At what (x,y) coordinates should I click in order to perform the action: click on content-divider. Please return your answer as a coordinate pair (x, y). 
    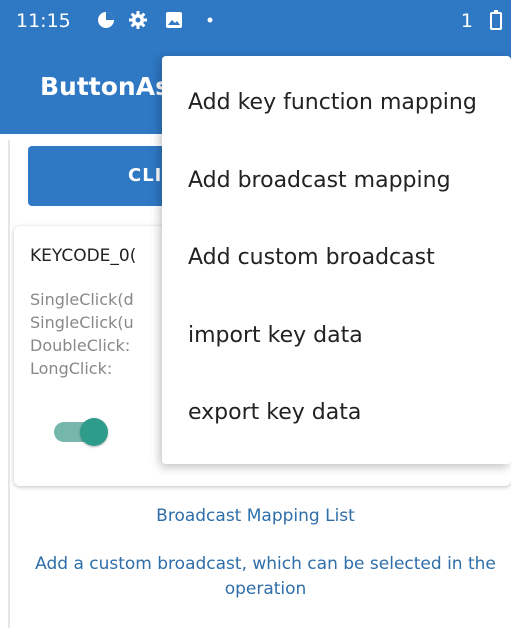
    Looking at the image, I should click on (9, 384).